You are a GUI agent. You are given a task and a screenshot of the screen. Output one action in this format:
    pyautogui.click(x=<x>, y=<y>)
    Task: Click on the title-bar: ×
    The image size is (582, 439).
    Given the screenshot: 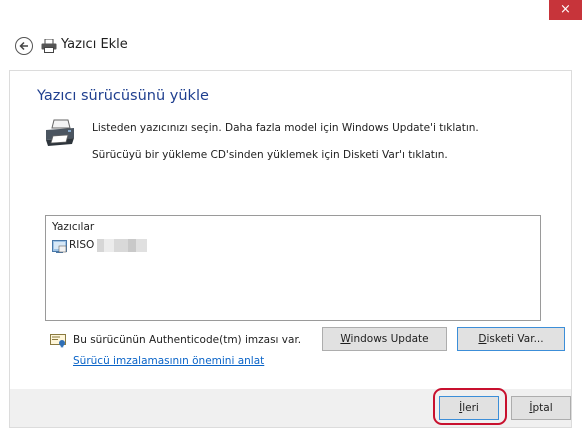 What is the action you would take?
    pyautogui.click(x=291, y=14)
    